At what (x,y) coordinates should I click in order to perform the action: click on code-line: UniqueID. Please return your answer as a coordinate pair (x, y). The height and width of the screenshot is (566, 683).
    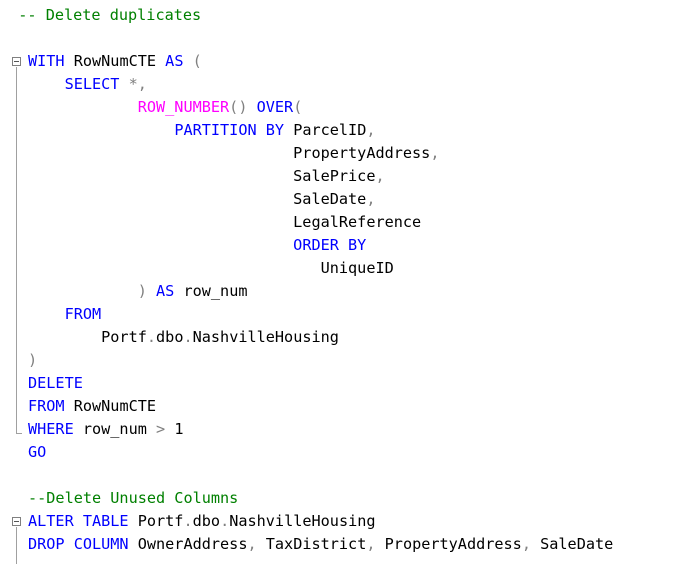
    Looking at the image, I should click on (211, 268).